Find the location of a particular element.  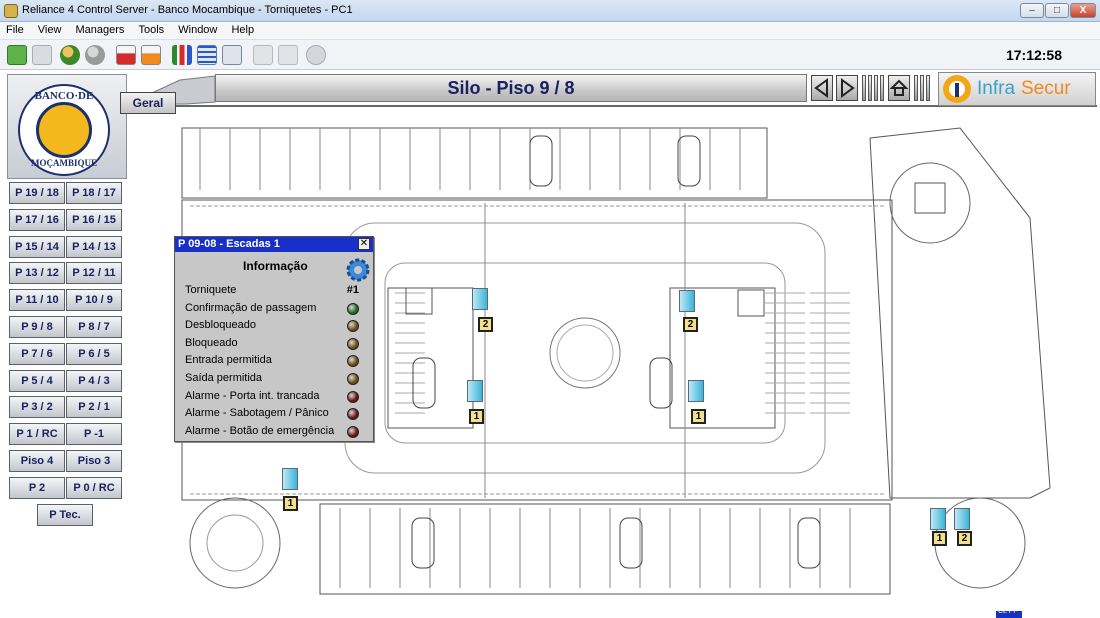

floor-button: P 0 / RC is located at coordinates (94, 488).